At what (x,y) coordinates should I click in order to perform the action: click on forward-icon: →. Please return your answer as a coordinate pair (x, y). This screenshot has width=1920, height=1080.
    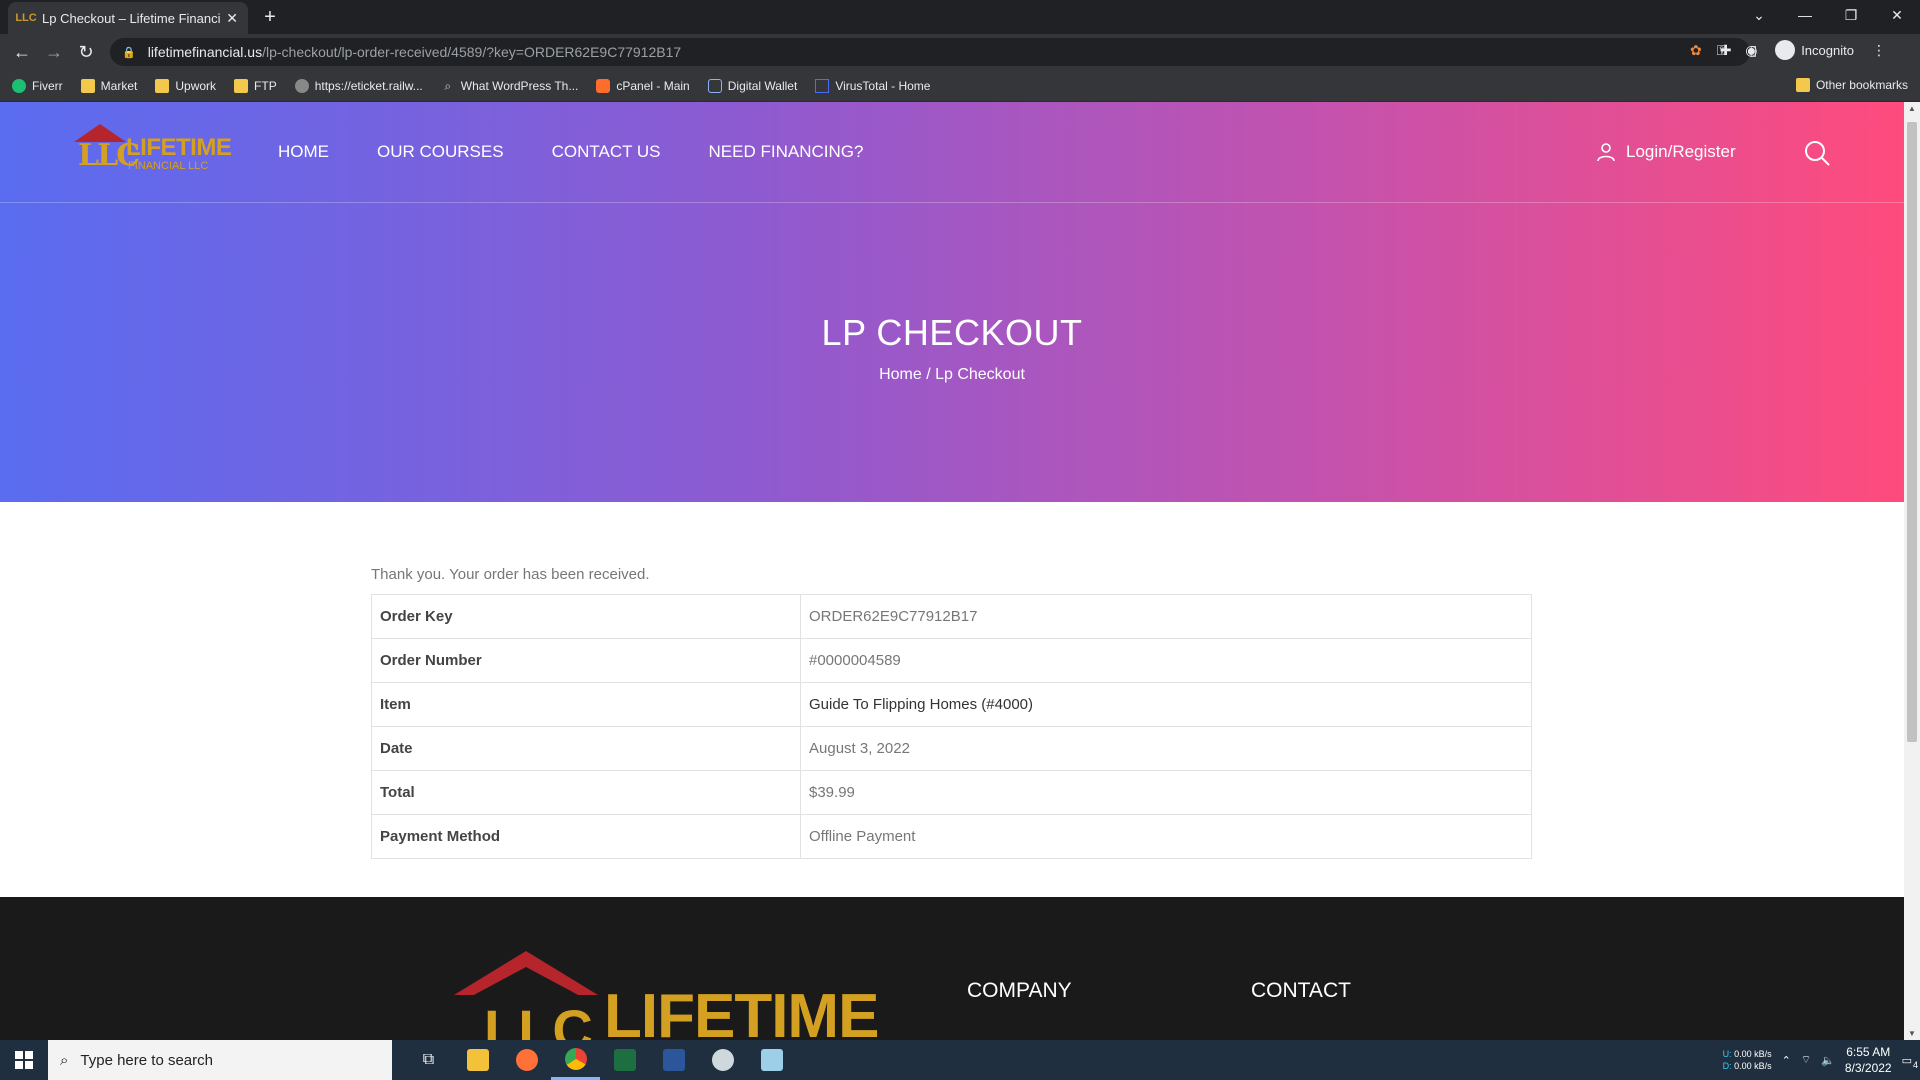
    Looking at the image, I should click on (54, 52).